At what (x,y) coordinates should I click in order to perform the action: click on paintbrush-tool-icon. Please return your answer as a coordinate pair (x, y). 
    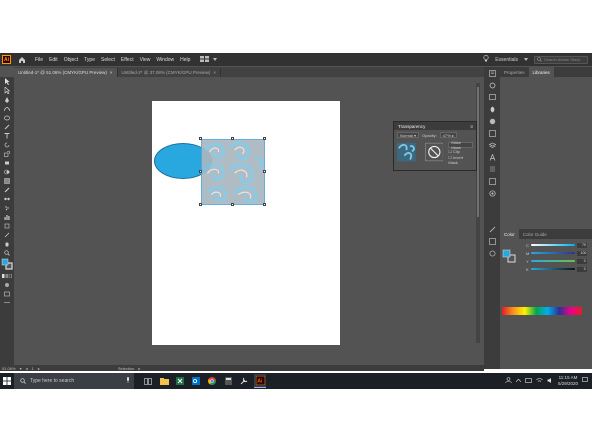
    Looking at the image, I should click on (7, 126).